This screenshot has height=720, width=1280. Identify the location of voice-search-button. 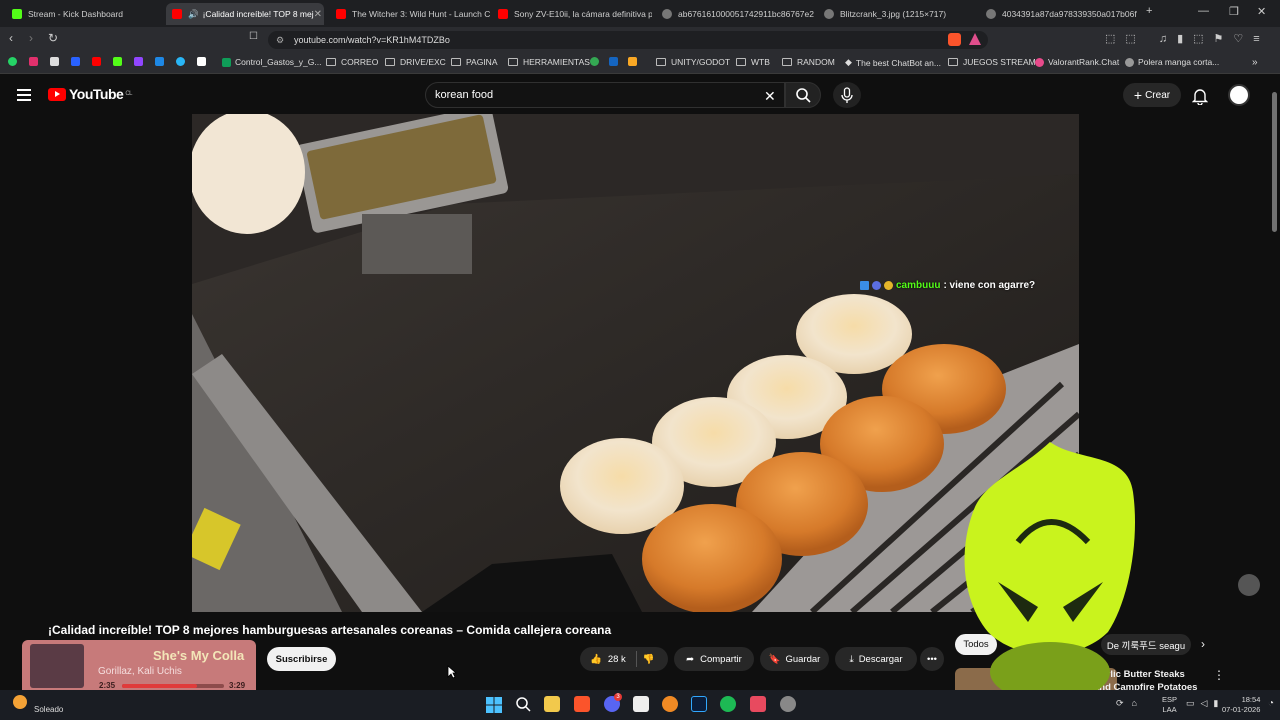
(847, 95).